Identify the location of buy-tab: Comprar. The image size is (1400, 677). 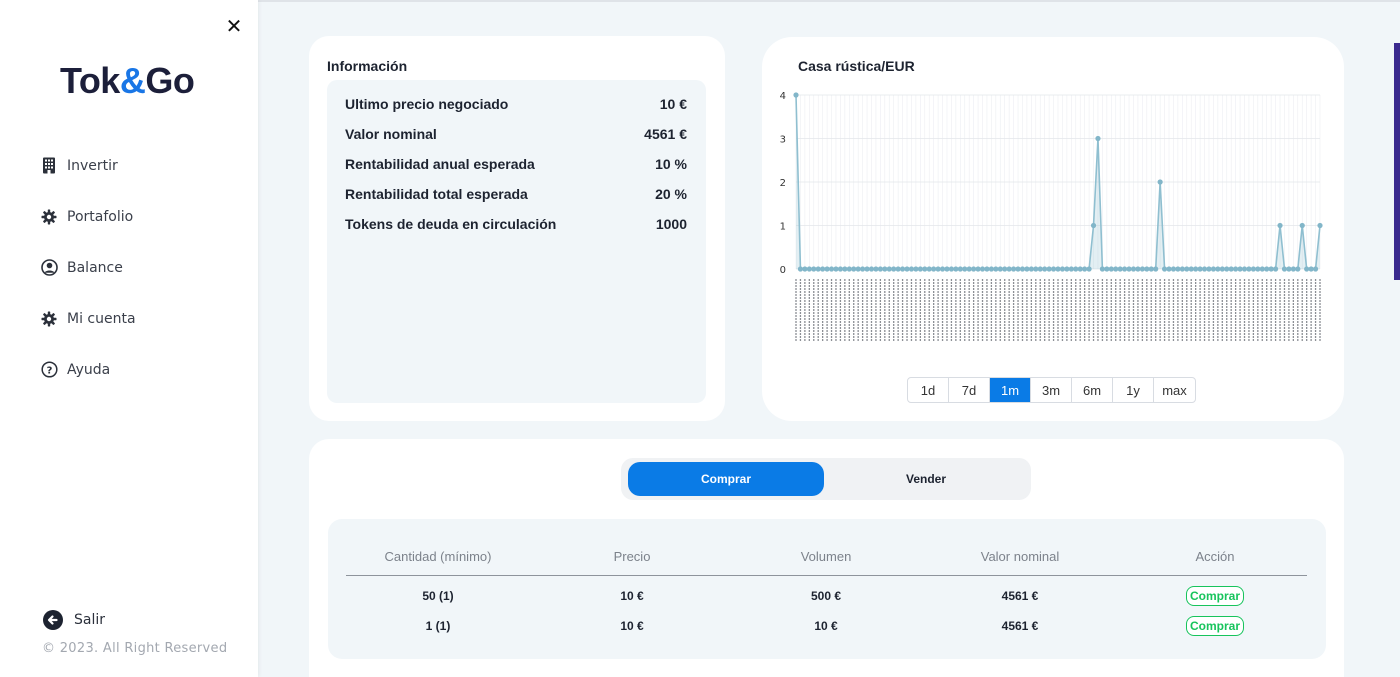
(726, 479).